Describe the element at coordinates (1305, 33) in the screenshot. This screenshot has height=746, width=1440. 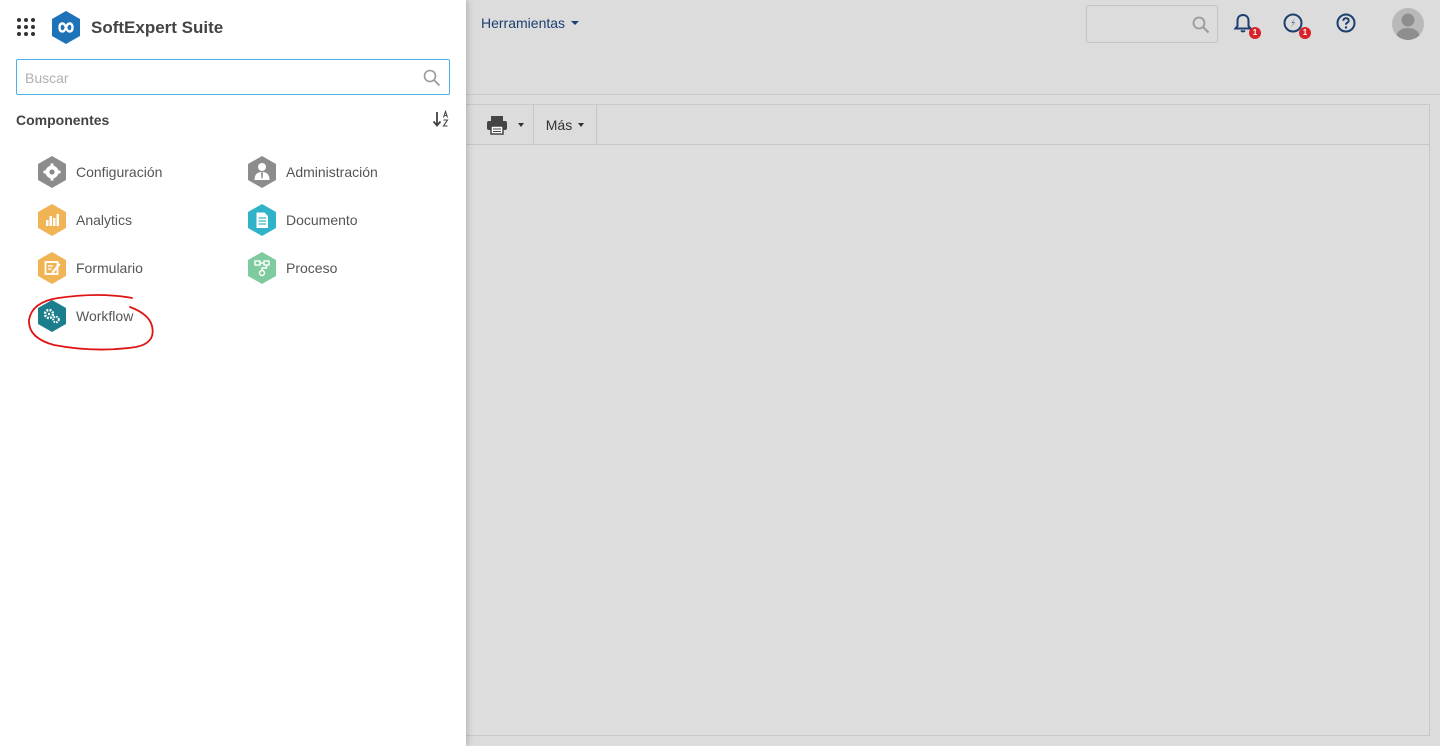
I see `tasks-badge: 1` at that location.